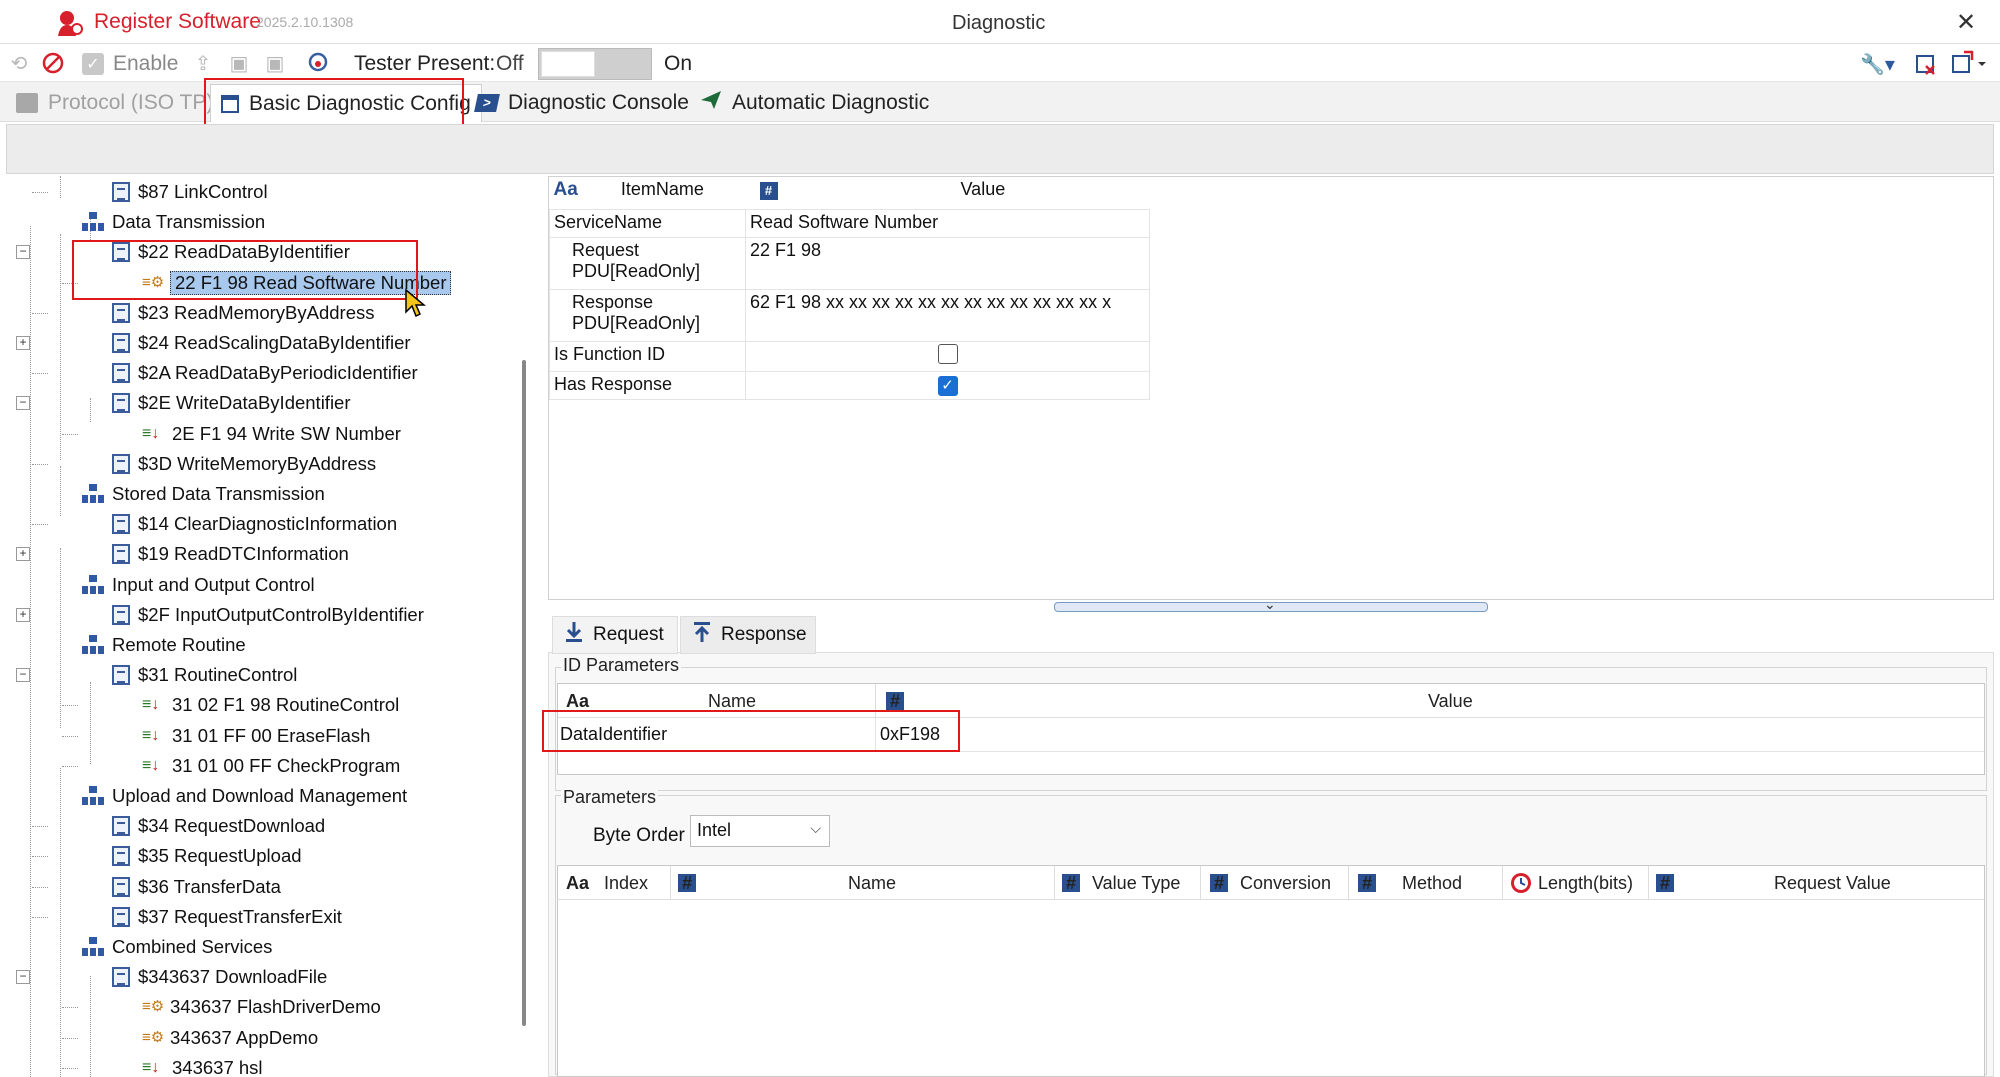 The height and width of the screenshot is (1077, 2000). What do you see at coordinates (732, 701) in the screenshot?
I see `id-col-name: Name` at bounding box center [732, 701].